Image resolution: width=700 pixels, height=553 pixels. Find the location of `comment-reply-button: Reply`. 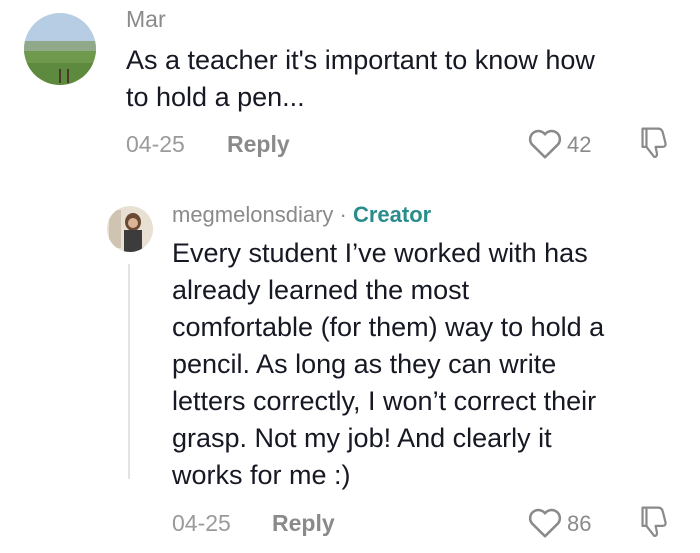

comment-reply-button: Reply is located at coordinates (258, 144).